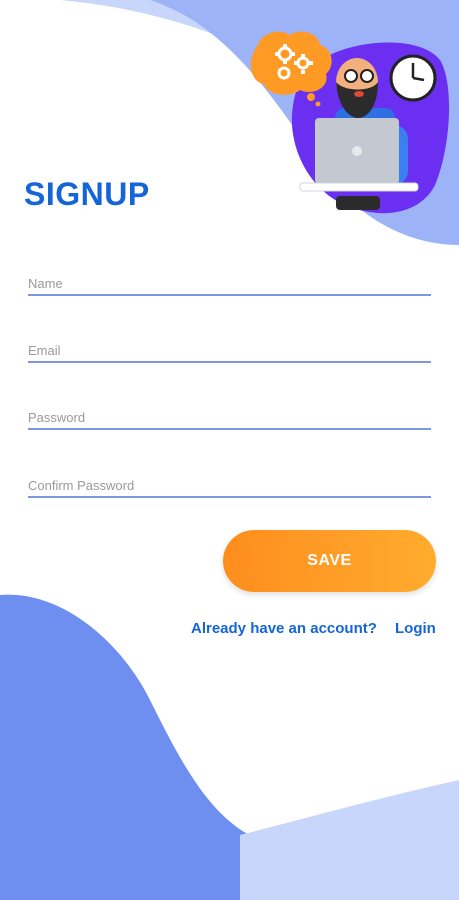 The image size is (459, 900). I want to click on save-button: SAVE, so click(329, 561).